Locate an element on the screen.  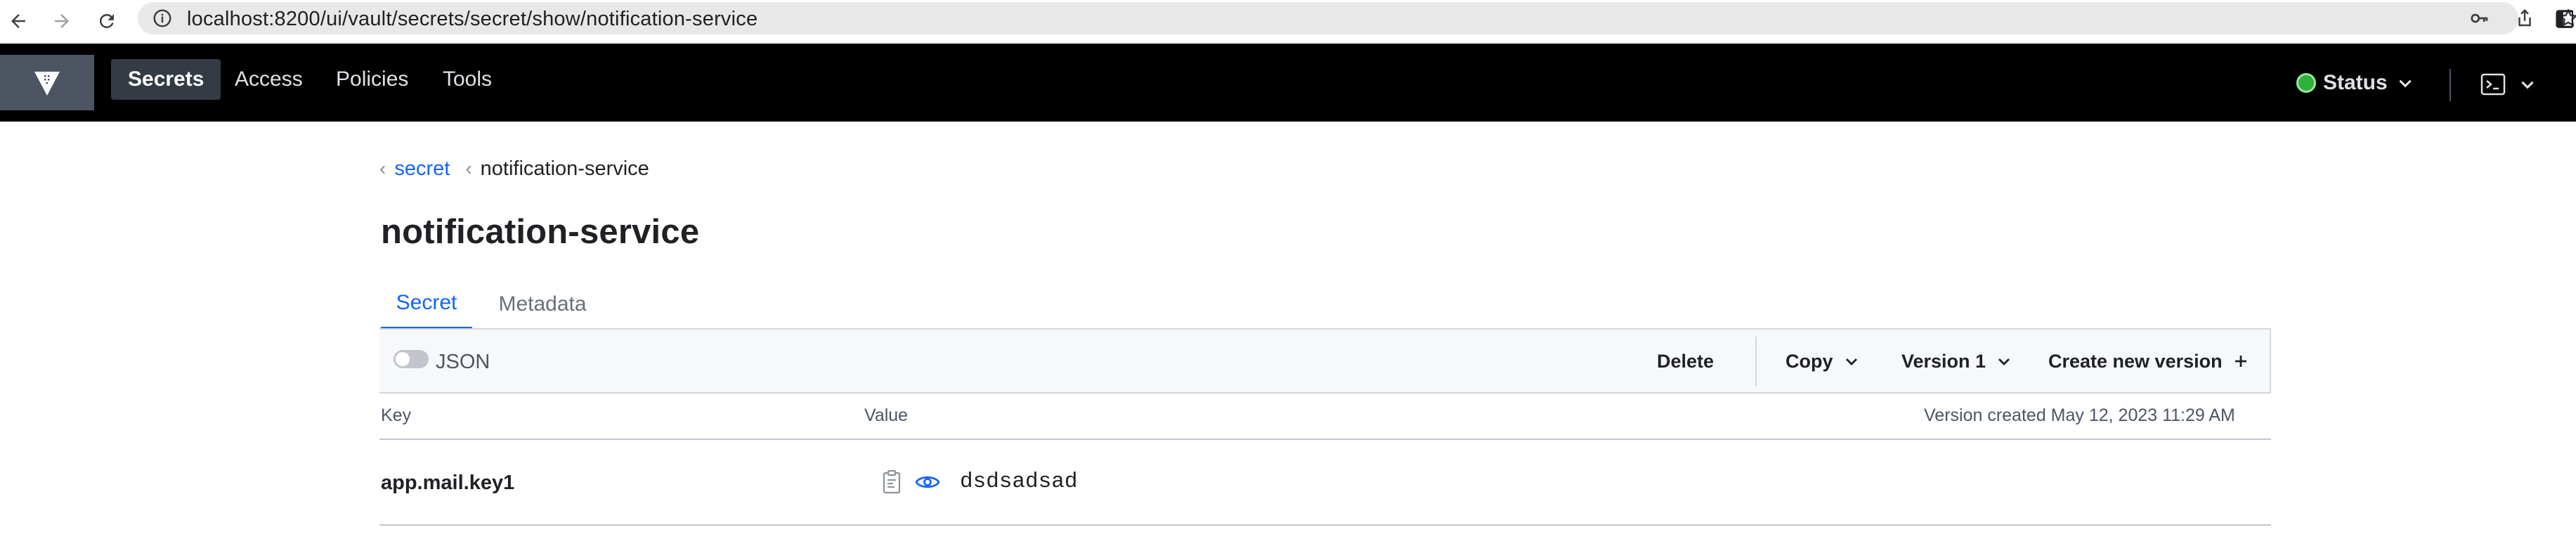
version-dropdown-button: Version 1 is located at coordinates (1956, 361).